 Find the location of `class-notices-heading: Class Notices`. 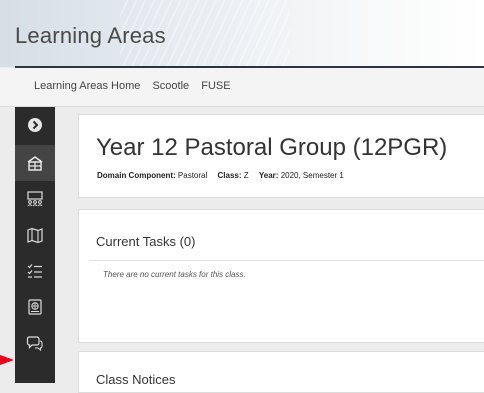

class-notices-heading: Class Notices is located at coordinates (136, 379).